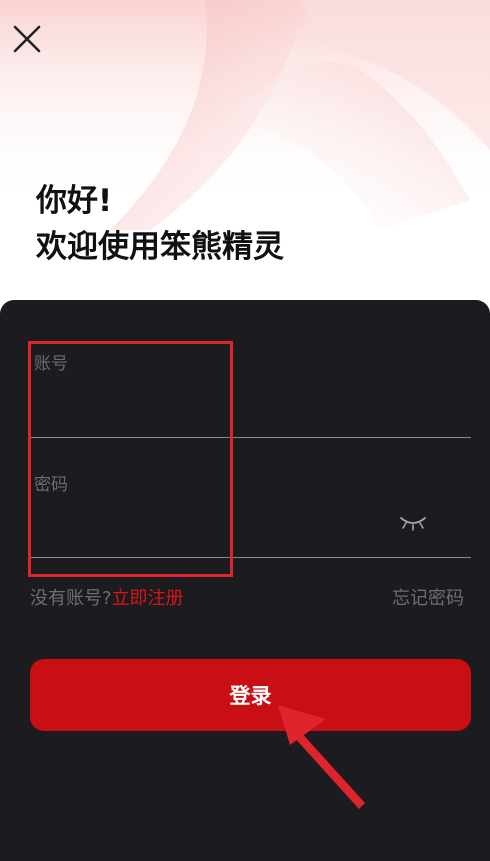 The image size is (490, 861). What do you see at coordinates (321, 757) in the screenshot?
I see `arrow-icon` at bounding box center [321, 757].